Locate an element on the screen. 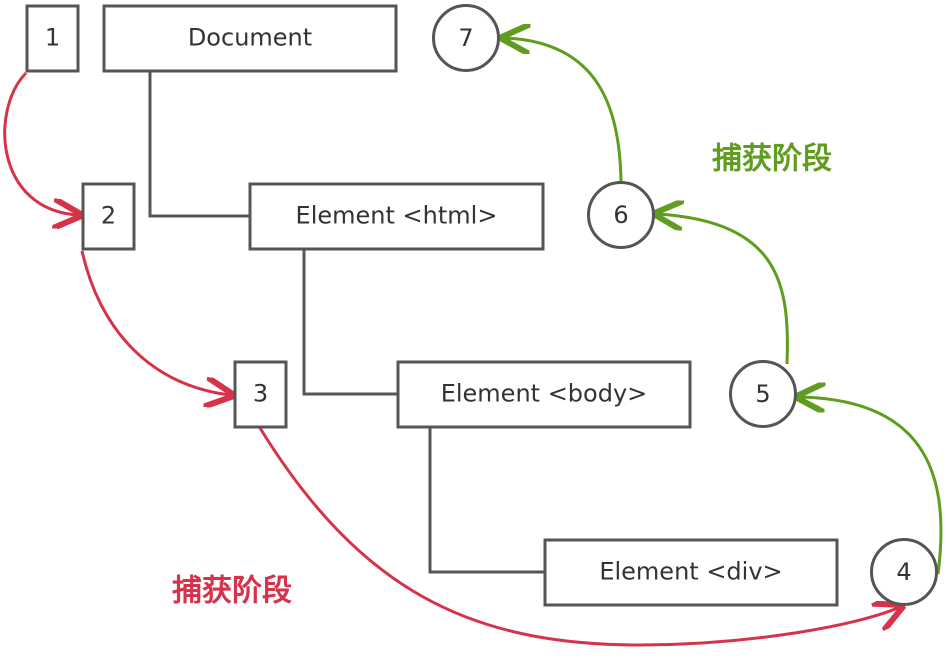  step-7: 7 is located at coordinates (466, 38).